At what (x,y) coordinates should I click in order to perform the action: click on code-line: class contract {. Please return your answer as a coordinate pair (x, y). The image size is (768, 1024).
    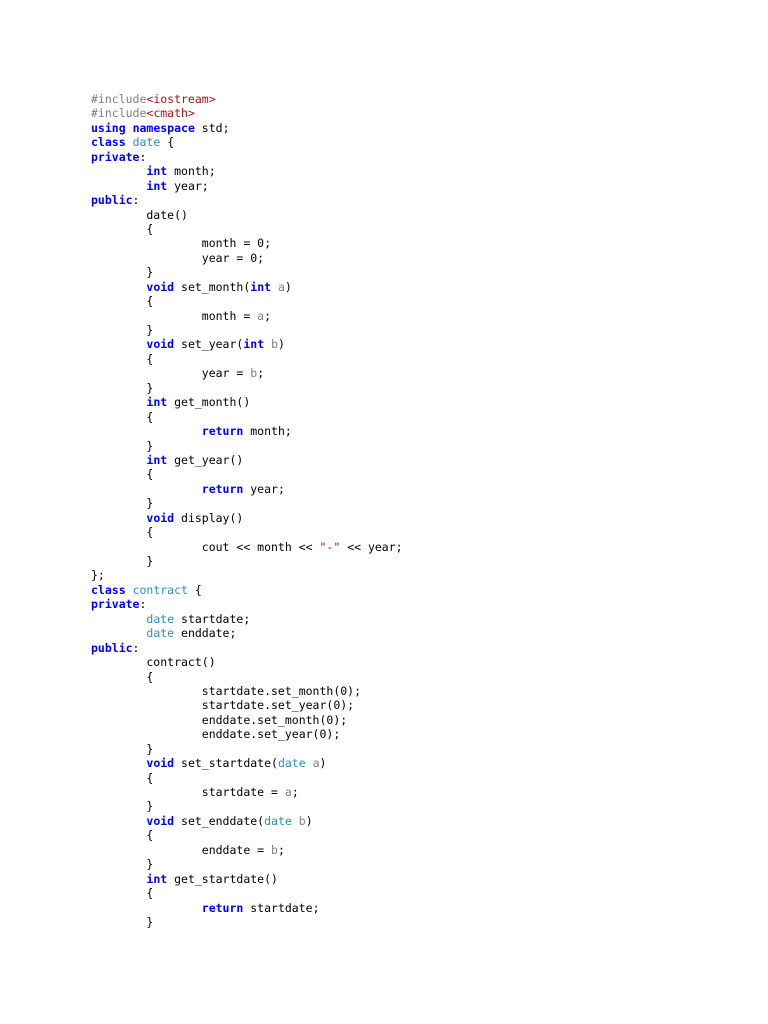
    Looking at the image, I should click on (421, 590).